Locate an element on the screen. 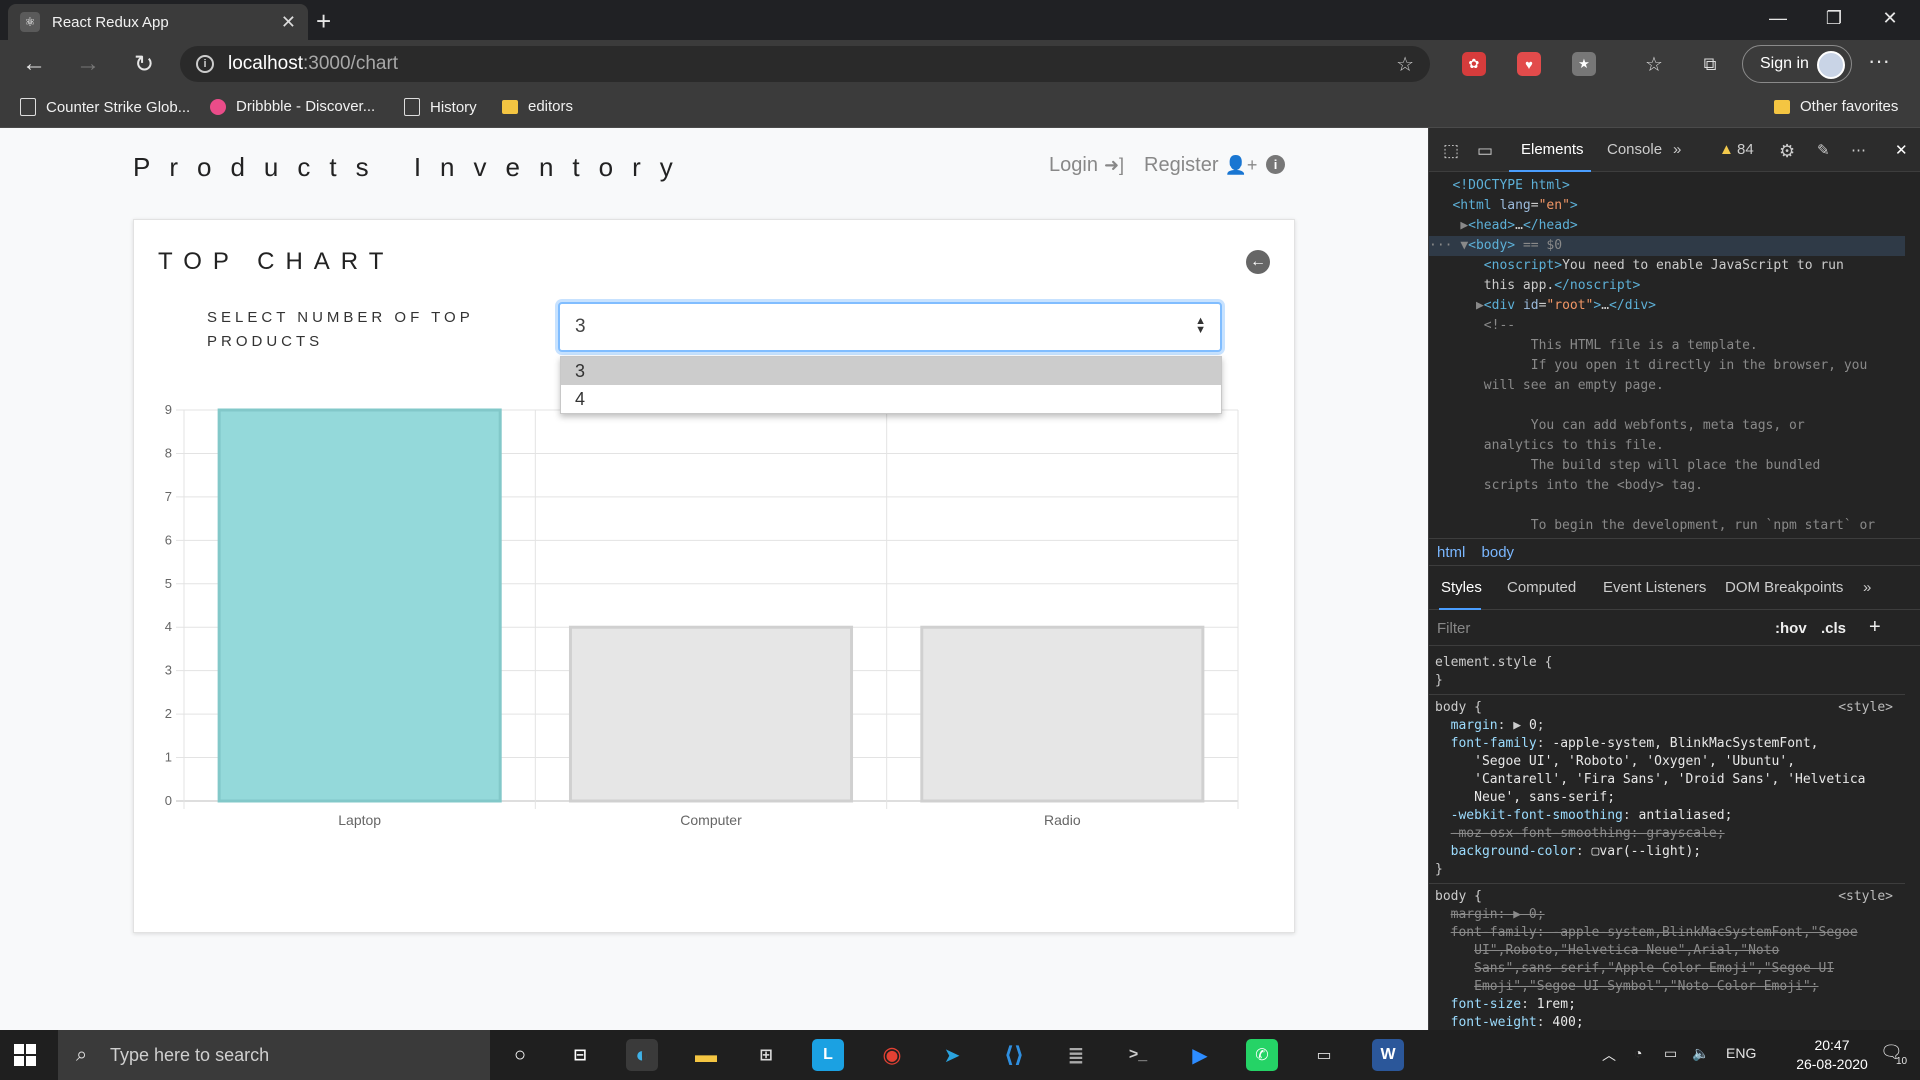 The image size is (1920, 1080). x-tick-label: Computer is located at coordinates (711, 820).